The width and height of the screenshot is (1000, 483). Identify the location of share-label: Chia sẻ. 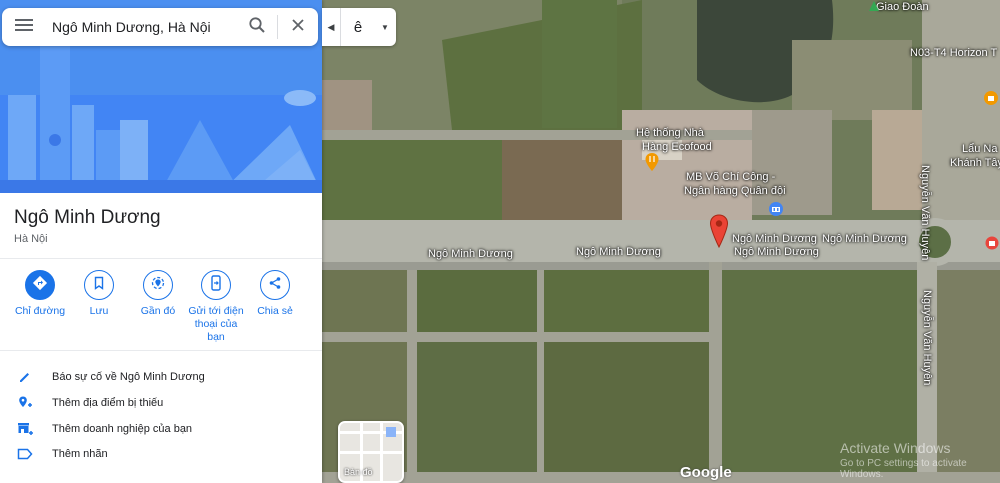
(275, 311).